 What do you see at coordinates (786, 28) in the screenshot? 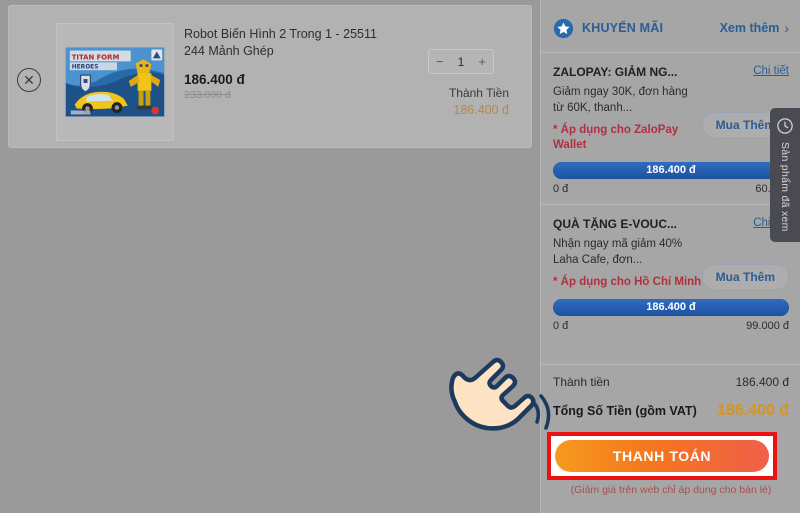
I see `chevron-right-icon: ›` at bounding box center [786, 28].